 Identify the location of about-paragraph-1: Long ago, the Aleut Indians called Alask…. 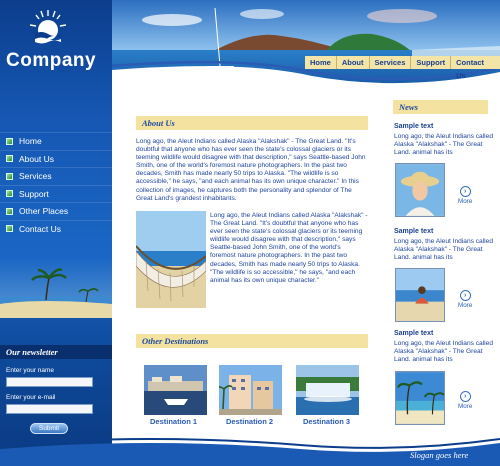
(251, 170).